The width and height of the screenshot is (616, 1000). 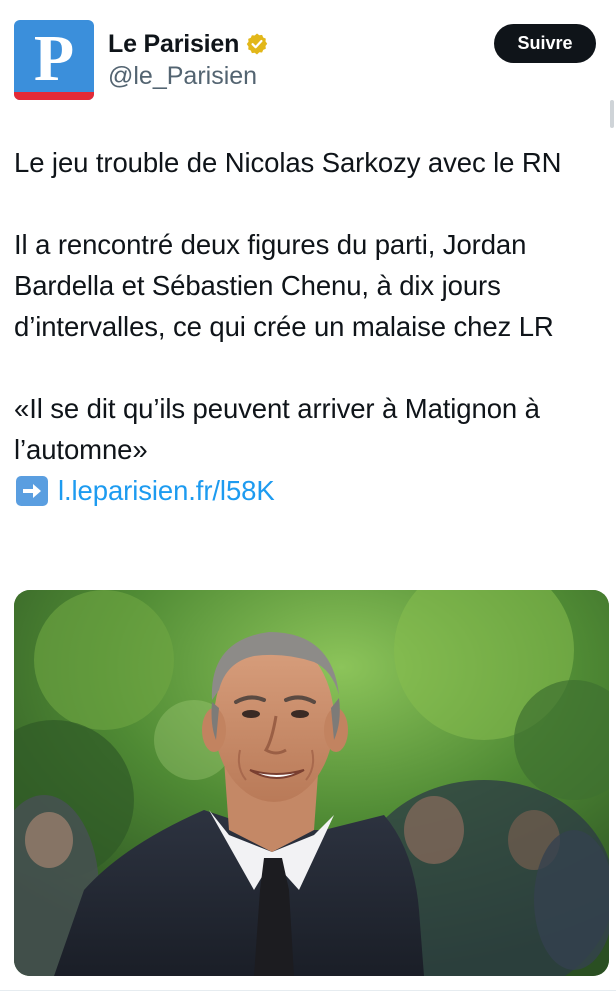 I want to click on avatar-letter: P, so click(x=54, y=58).